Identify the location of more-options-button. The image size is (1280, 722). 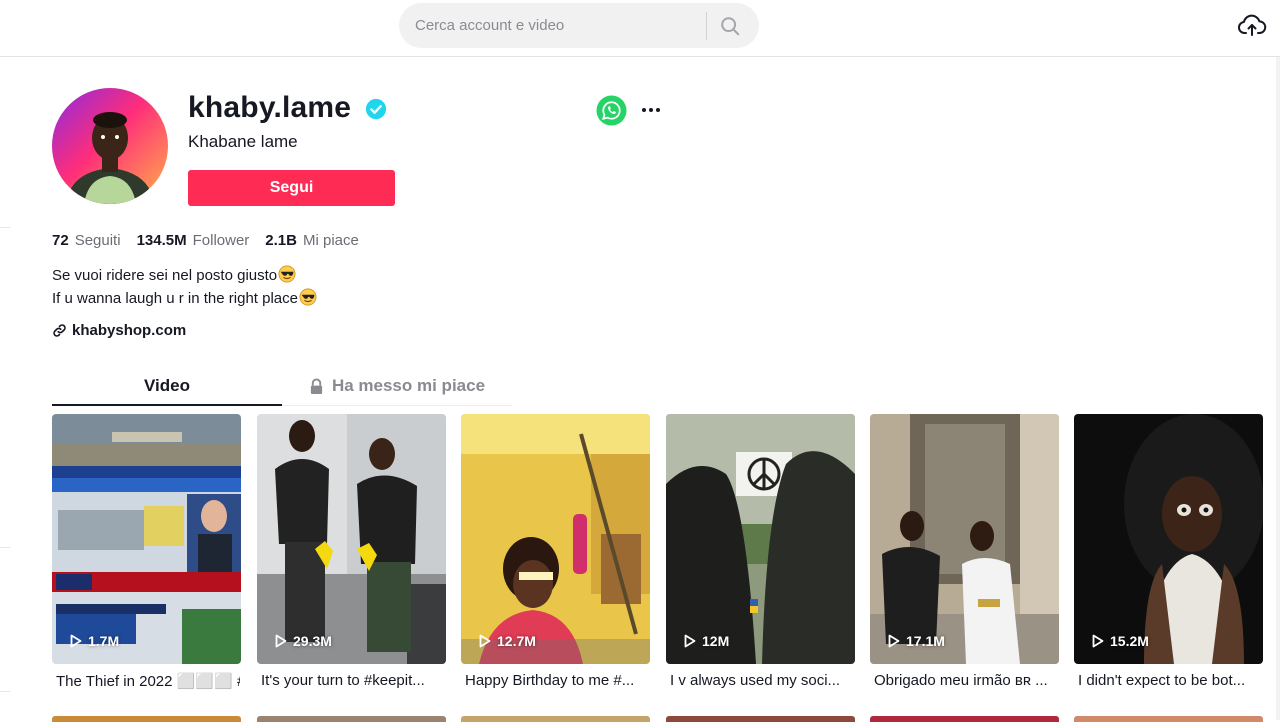
(651, 110).